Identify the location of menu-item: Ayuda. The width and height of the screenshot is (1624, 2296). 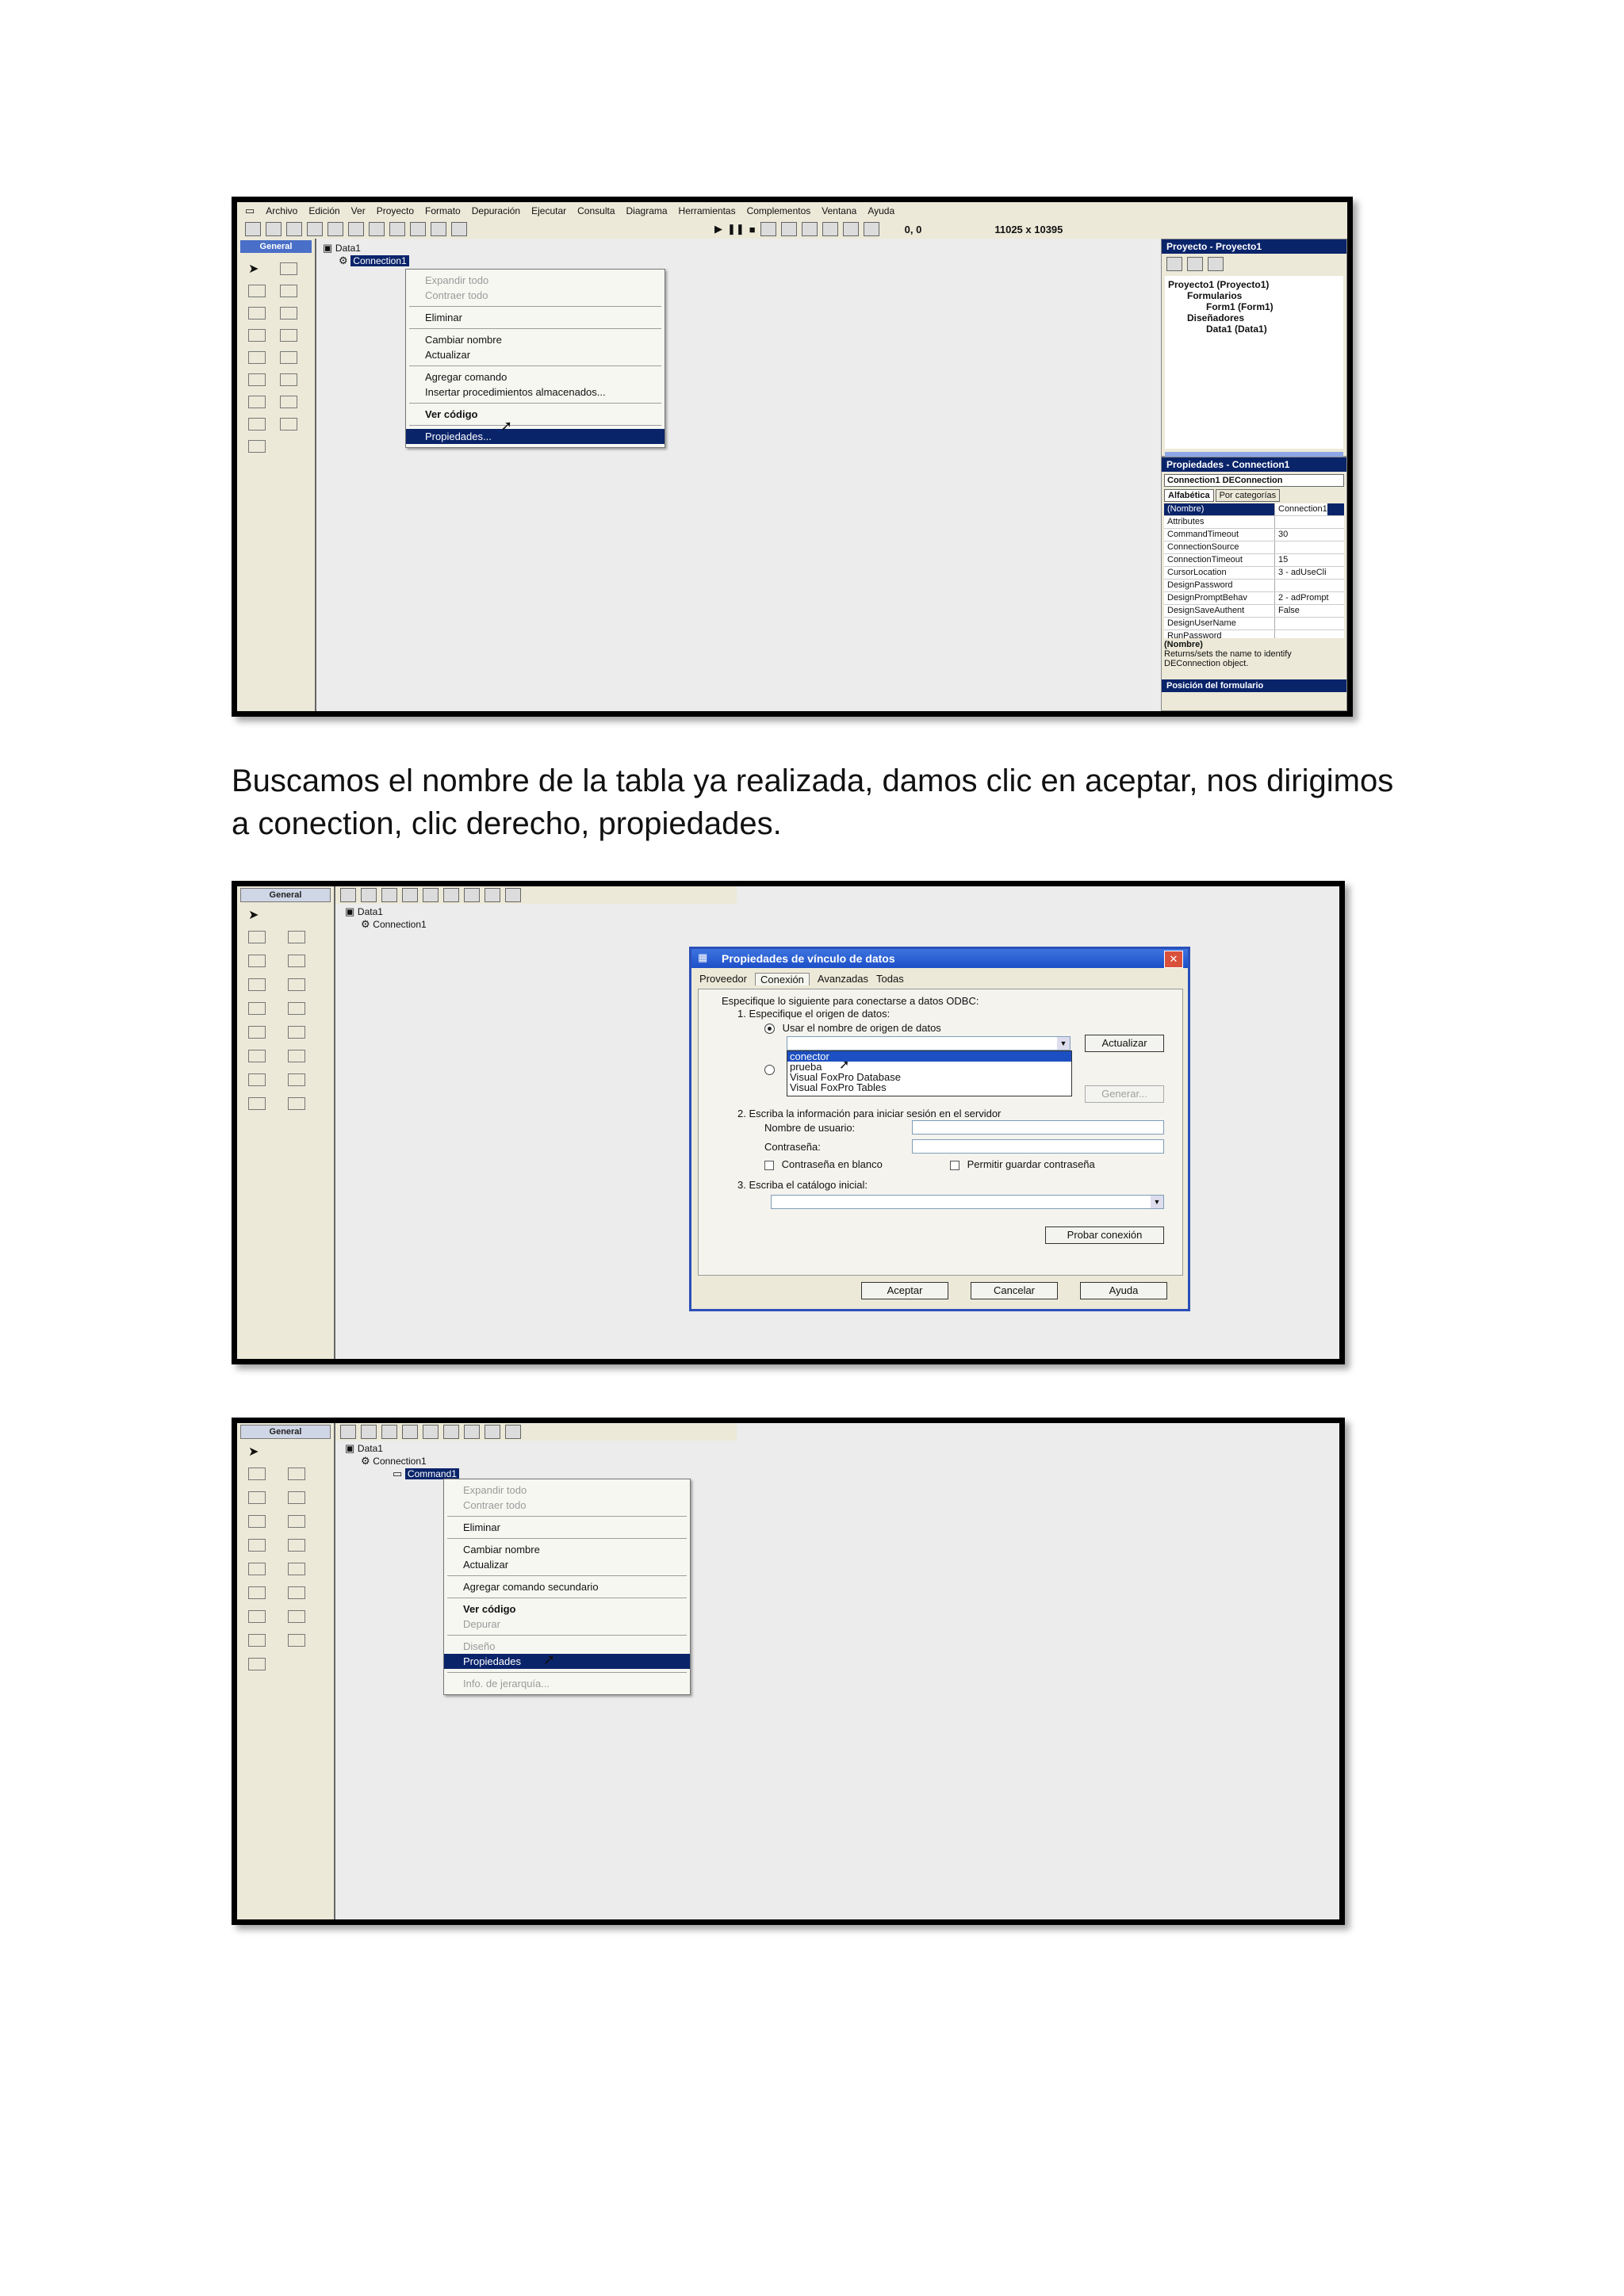
(881, 211).